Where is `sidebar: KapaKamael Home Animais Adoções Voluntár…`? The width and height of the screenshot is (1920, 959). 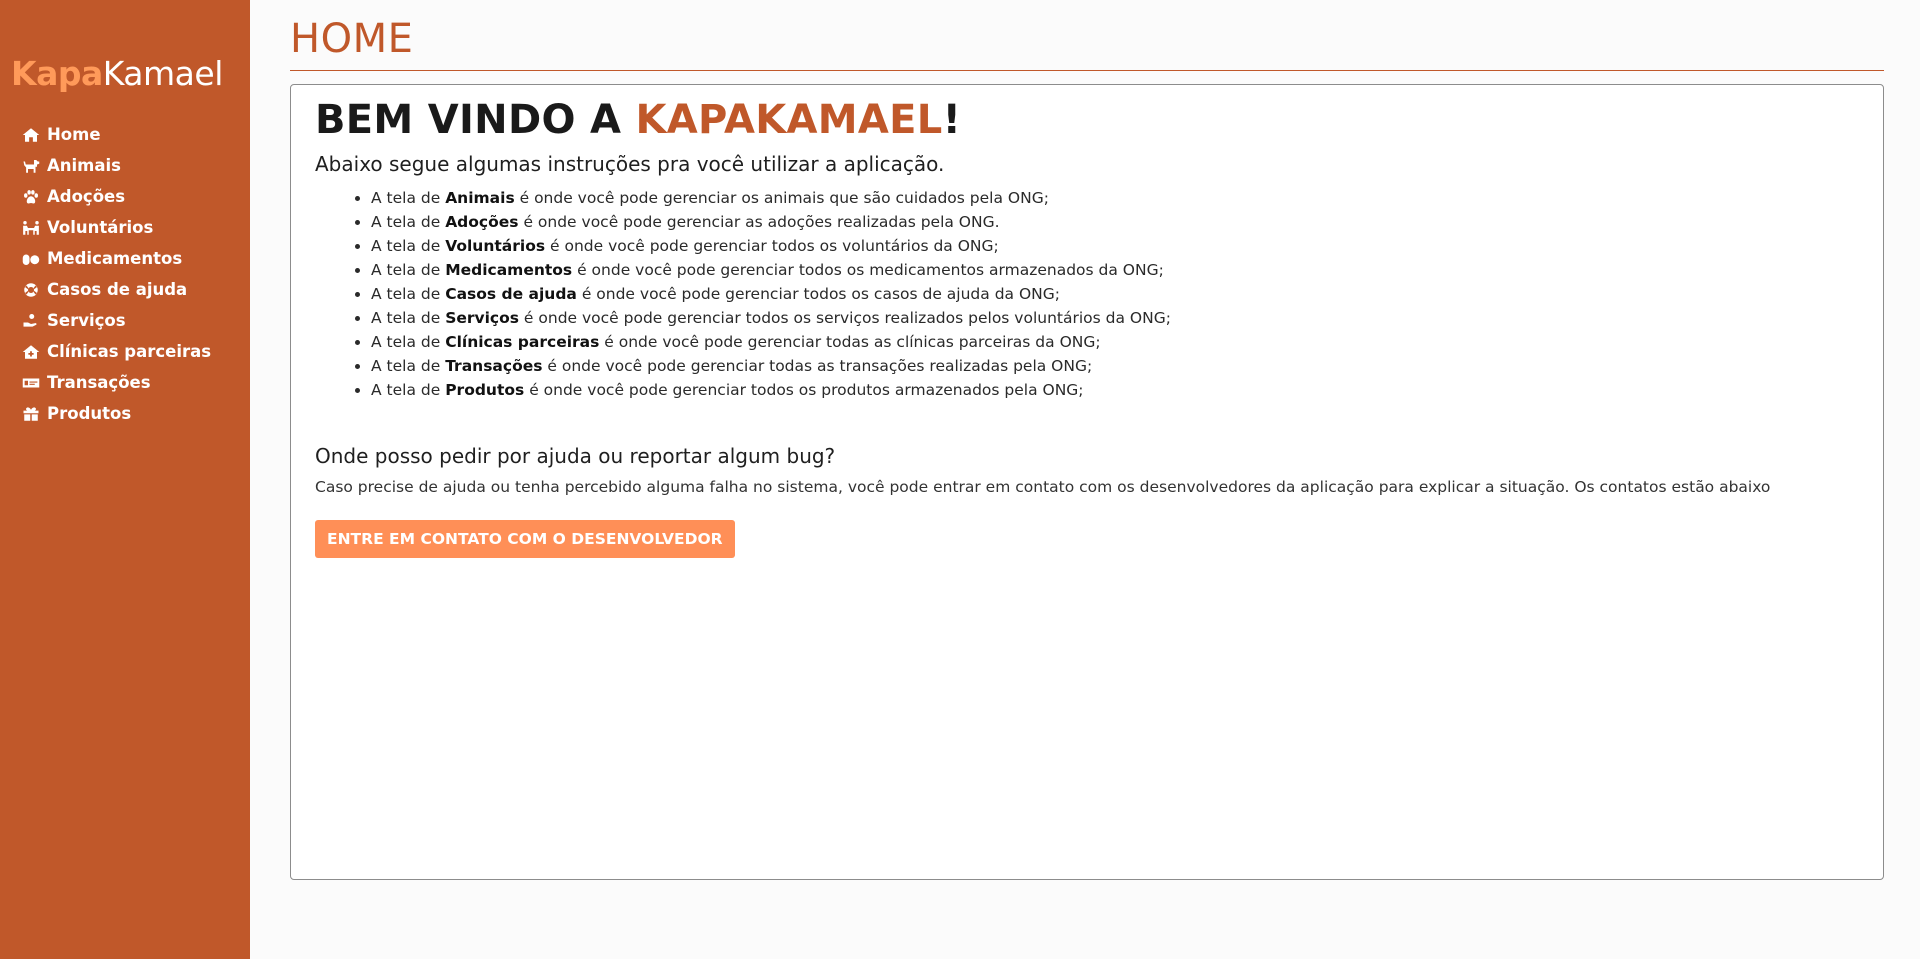 sidebar: KapaKamael Home Animais Adoções Voluntár… is located at coordinates (125, 479).